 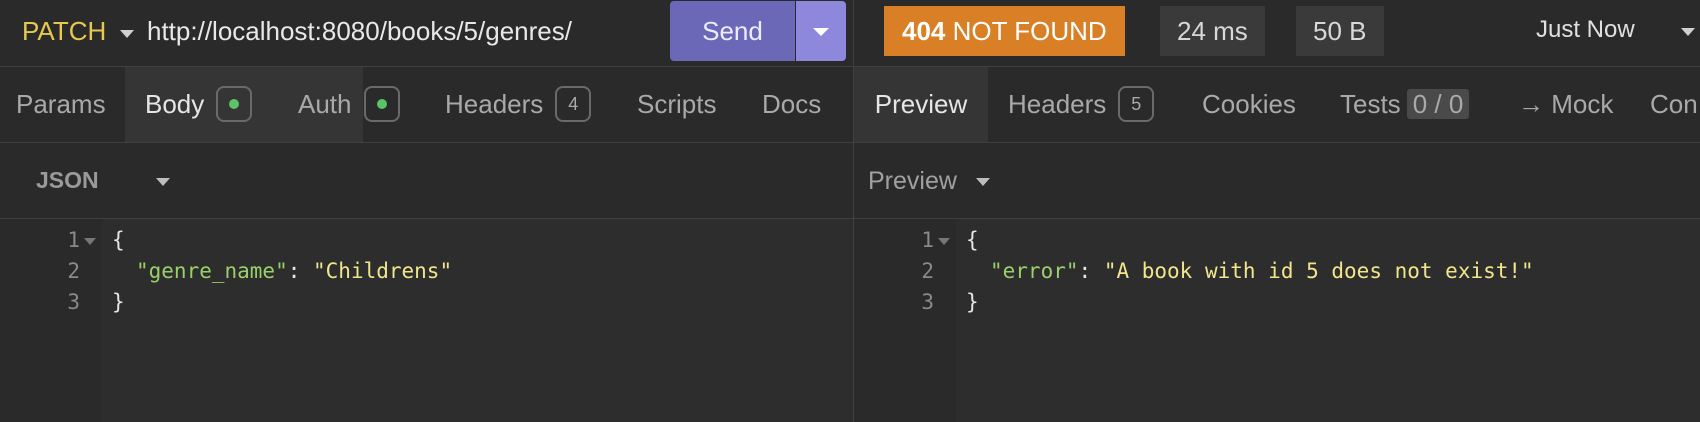 What do you see at coordinates (573, 104) in the screenshot?
I see `headers-count-badge: 4` at bounding box center [573, 104].